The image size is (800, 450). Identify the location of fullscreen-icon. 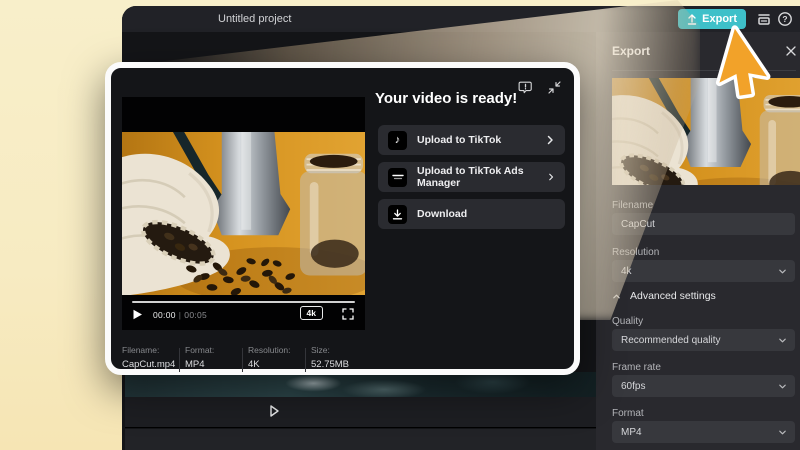
(348, 314).